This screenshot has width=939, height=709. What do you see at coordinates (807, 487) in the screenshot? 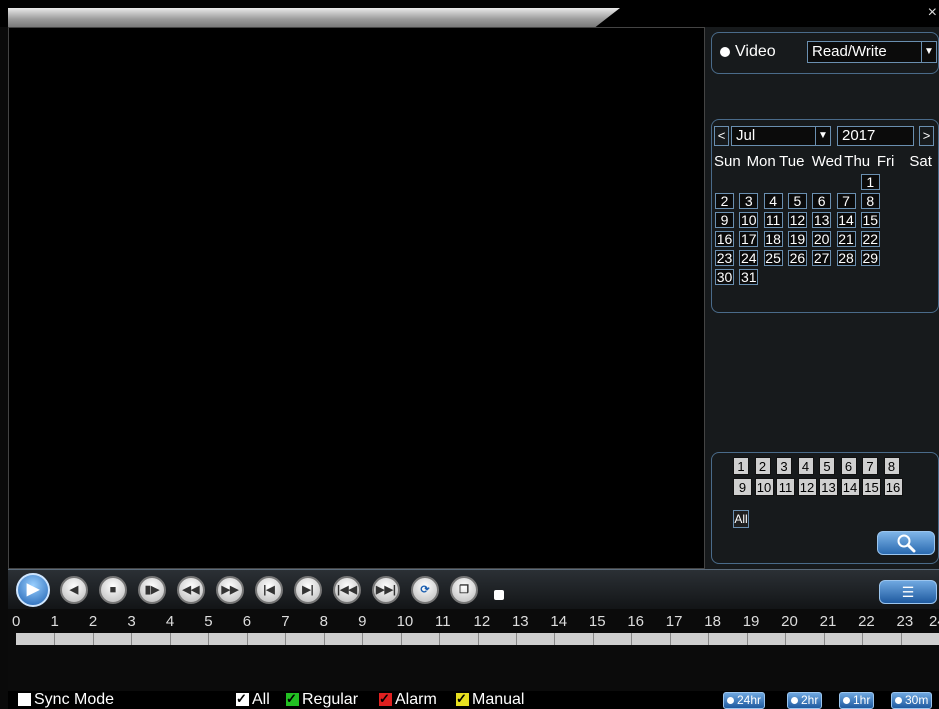
I see `channel-button: 12` at bounding box center [807, 487].